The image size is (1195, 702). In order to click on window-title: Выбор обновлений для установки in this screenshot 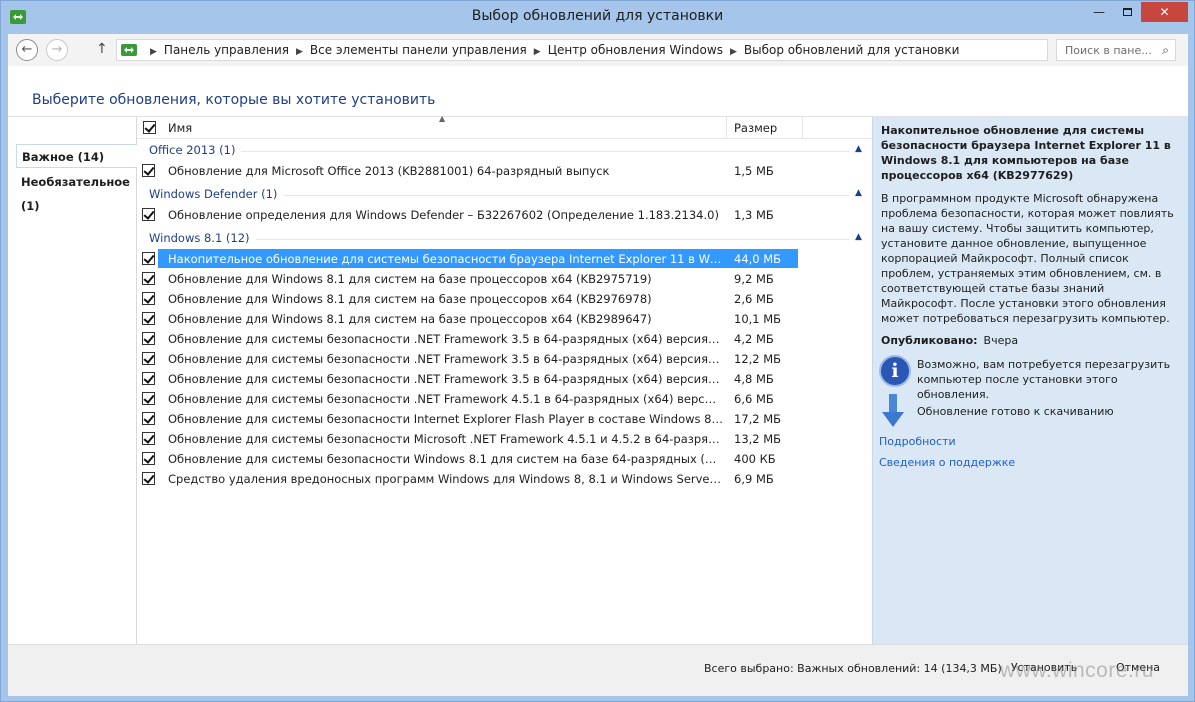, I will do `click(597, 16)`.